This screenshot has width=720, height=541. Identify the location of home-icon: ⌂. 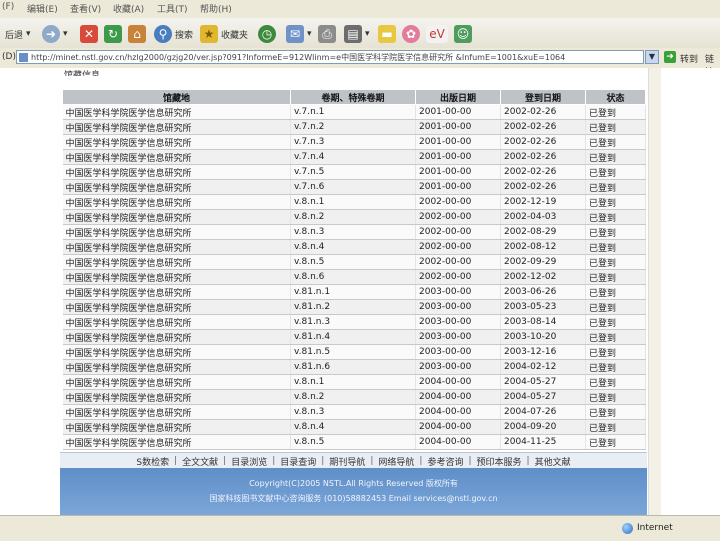
(137, 34).